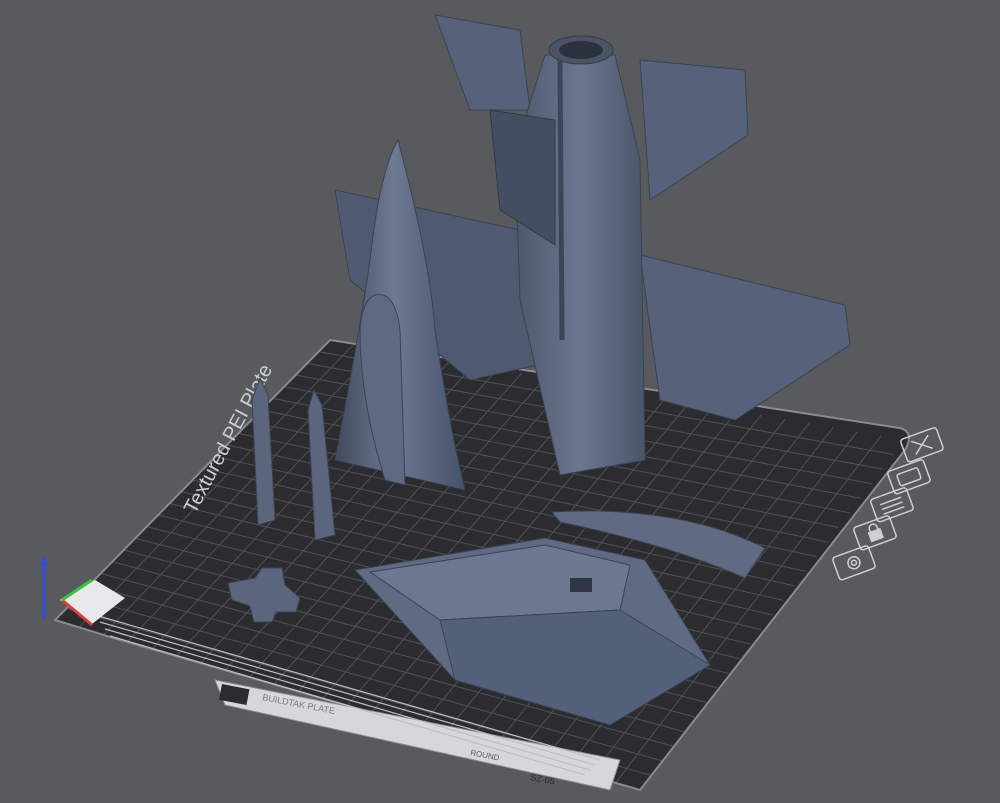  What do you see at coordinates (875, 533) in the screenshot?
I see `lock-icon` at bounding box center [875, 533].